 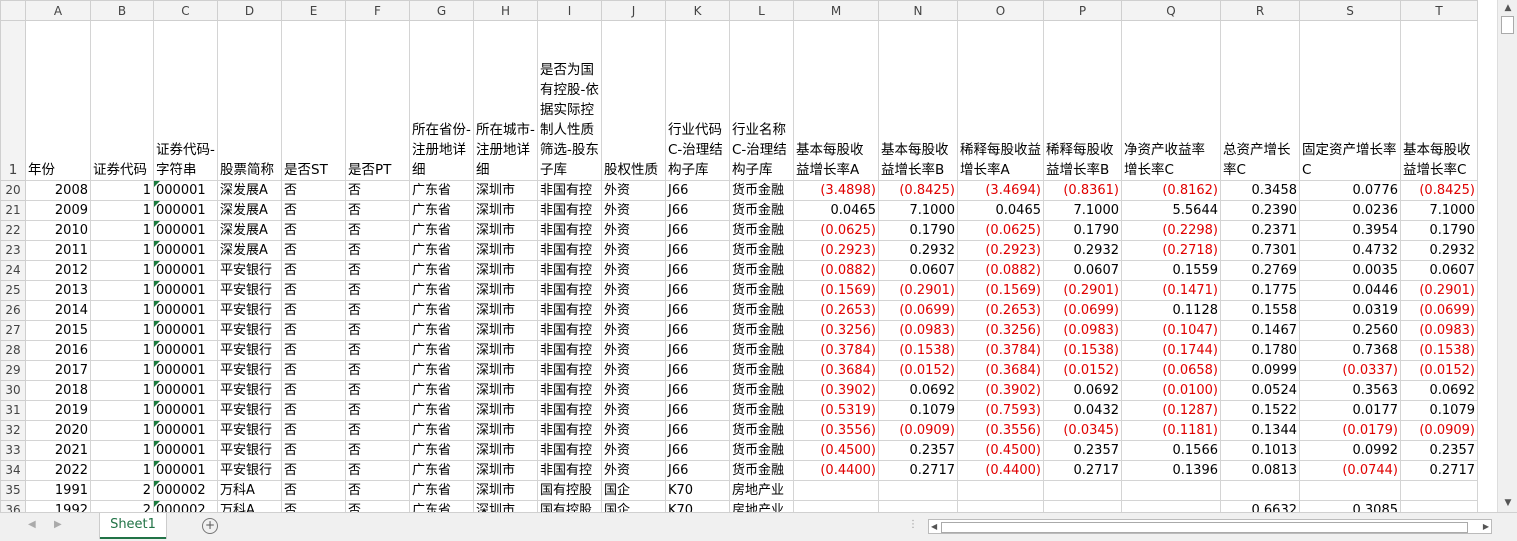 I want to click on cell-A: 2021, so click(x=58, y=450).